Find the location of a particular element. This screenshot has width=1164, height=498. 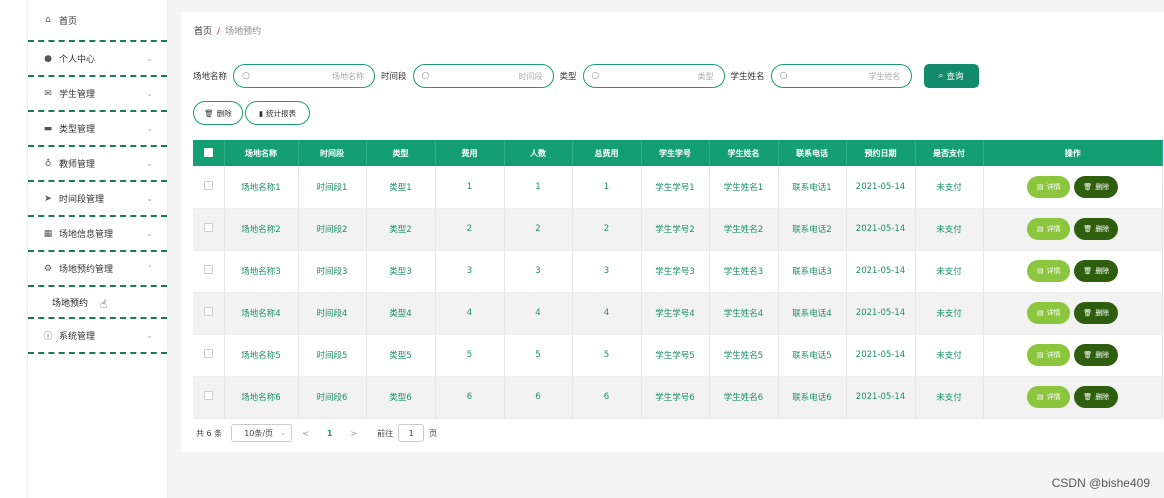

breadcrumb-home: 首页 is located at coordinates (203, 32).